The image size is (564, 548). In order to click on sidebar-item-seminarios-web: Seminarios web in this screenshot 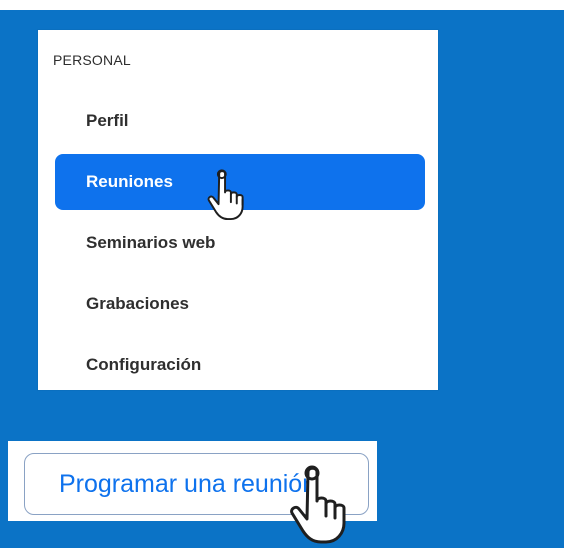, I will do `click(240, 243)`.